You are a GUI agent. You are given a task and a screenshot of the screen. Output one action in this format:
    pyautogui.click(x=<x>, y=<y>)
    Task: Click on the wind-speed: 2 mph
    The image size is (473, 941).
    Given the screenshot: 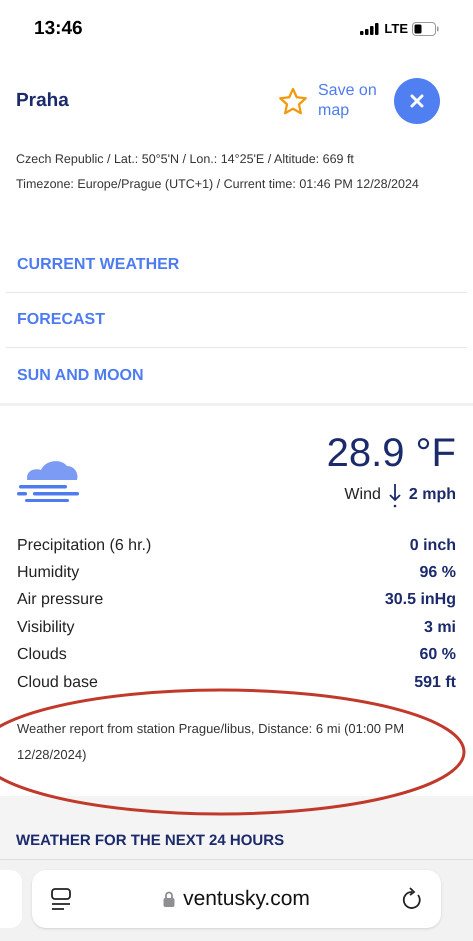 What is the action you would take?
    pyautogui.click(x=432, y=495)
    